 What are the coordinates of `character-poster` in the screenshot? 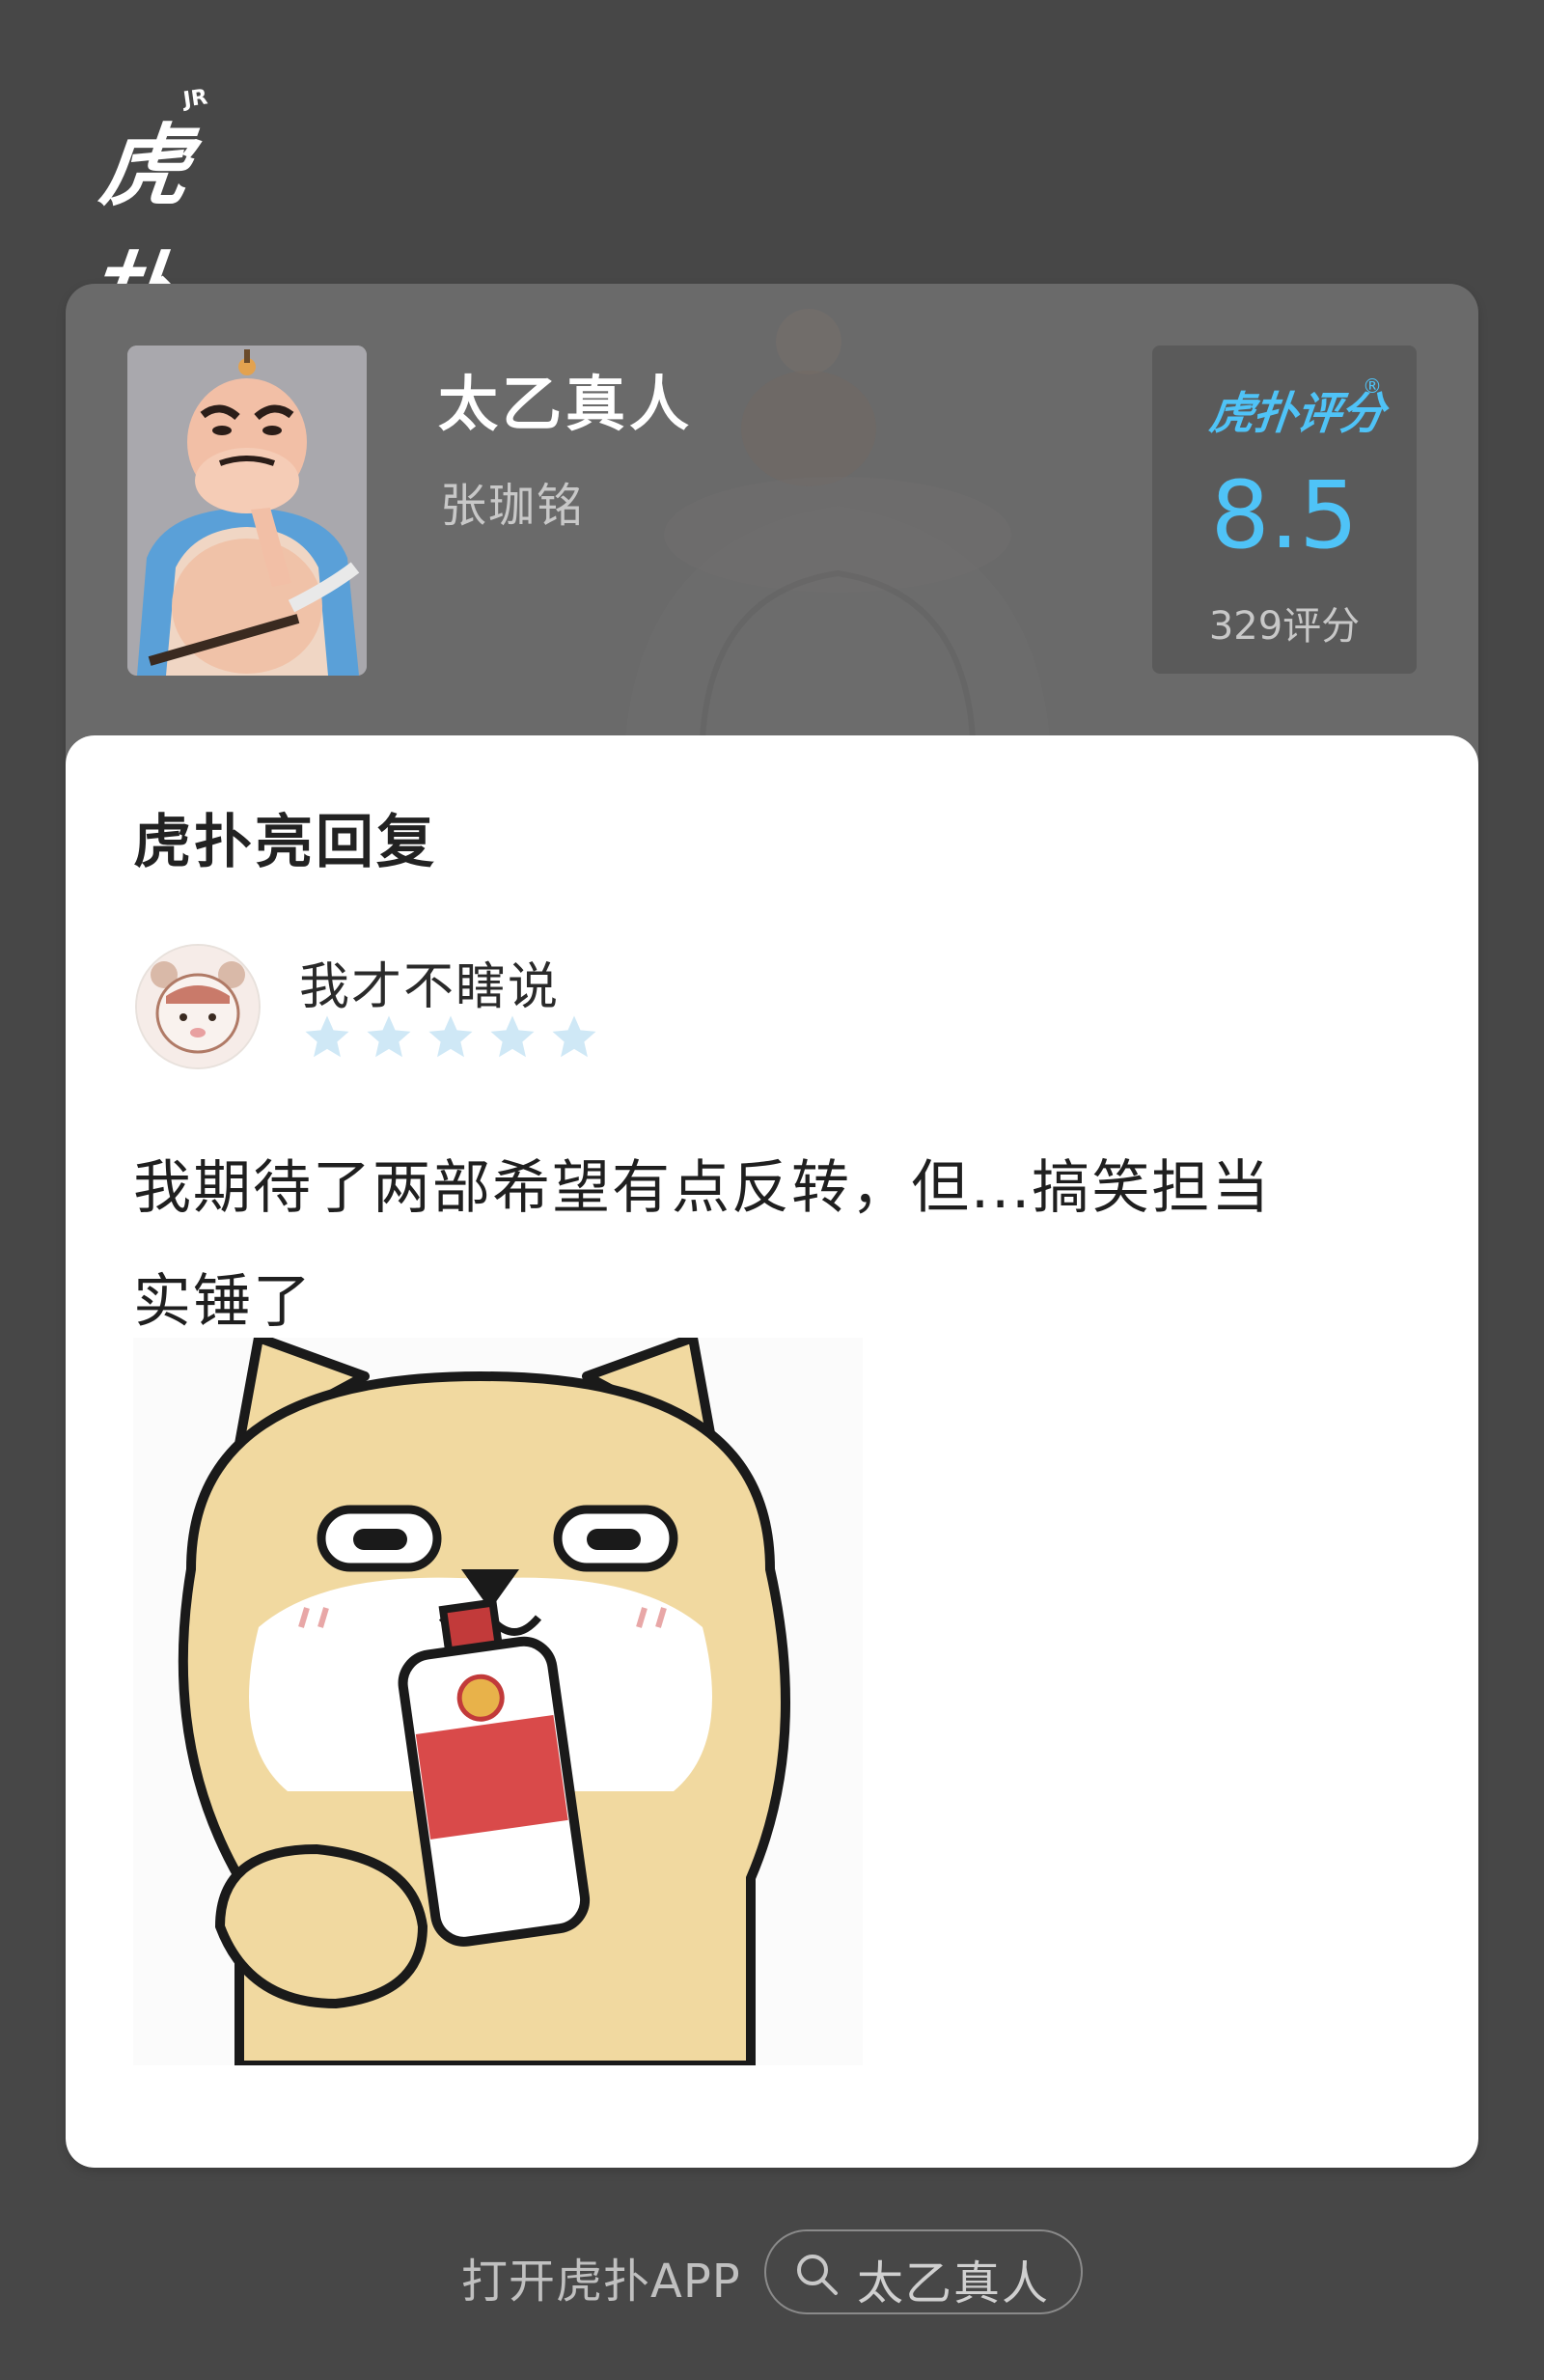 It's located at (247, 511).